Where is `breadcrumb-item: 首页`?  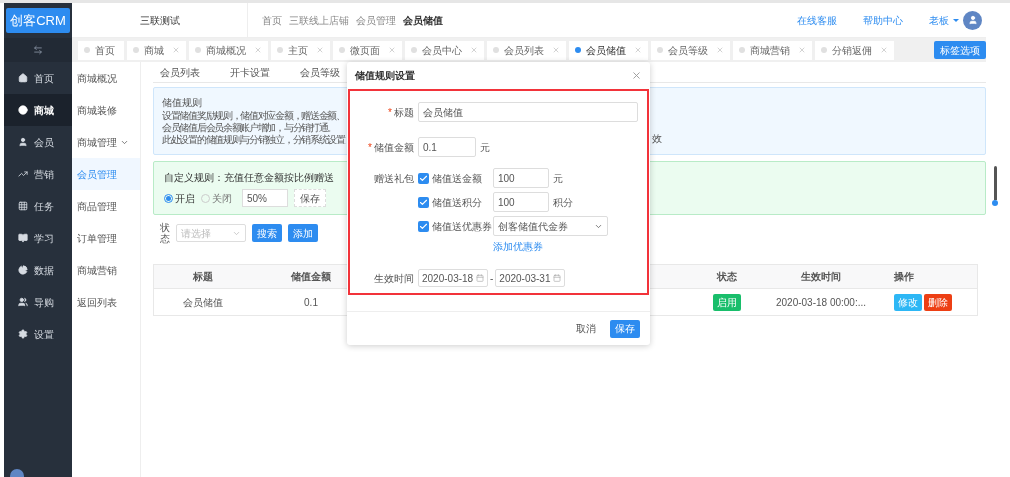 breadcrumb-item: 首页 is located at coordinates (272, 20).